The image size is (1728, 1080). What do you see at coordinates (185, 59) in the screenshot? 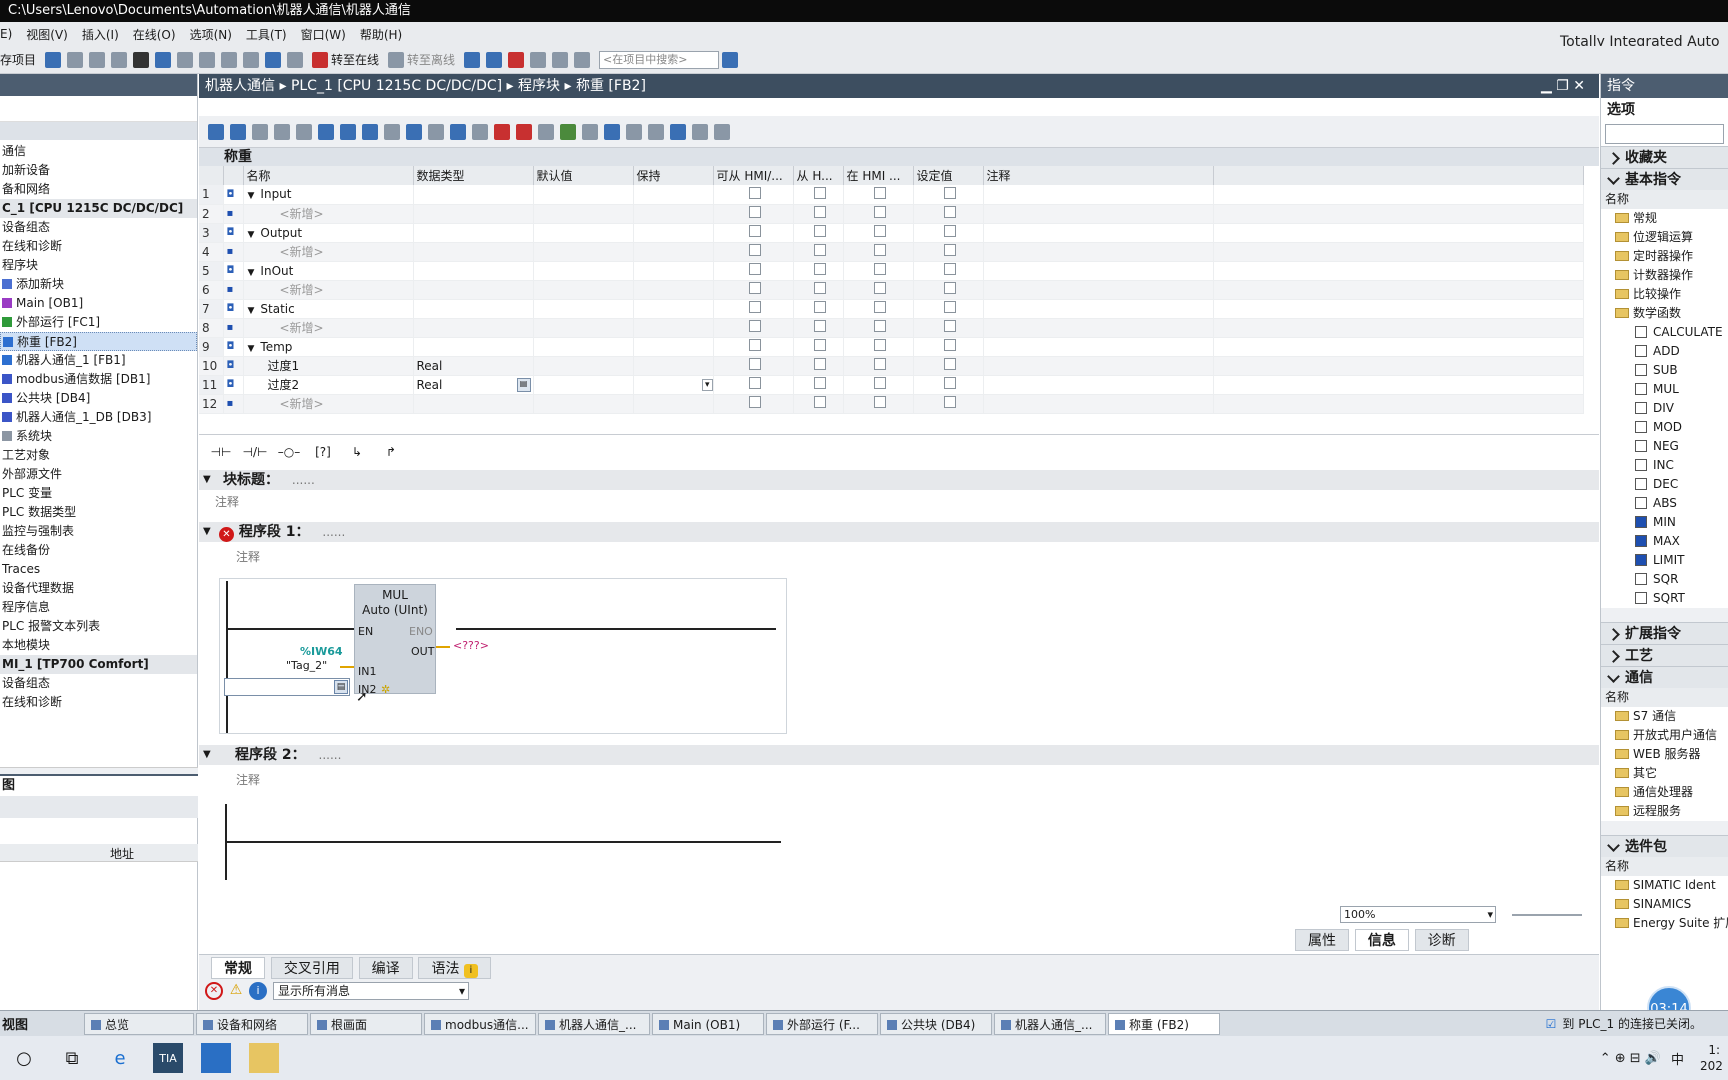
I see `redo-icon` at bounding box center [185, 59].